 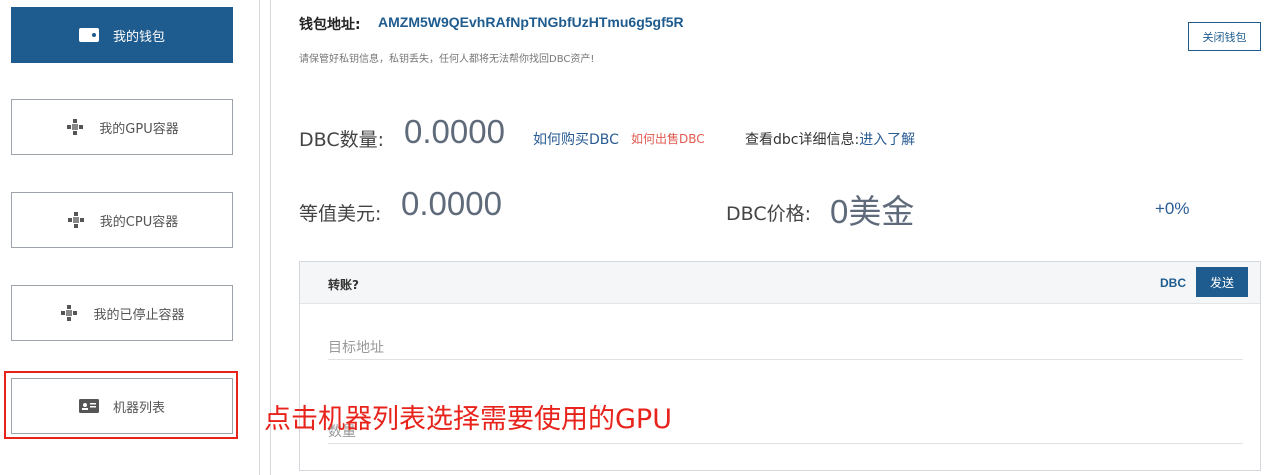 What do you see at coordinates (139, 129) in the screenshot?
I see `sidebar-item-label: 我的GPU容器` at bounding box center [139, 129].